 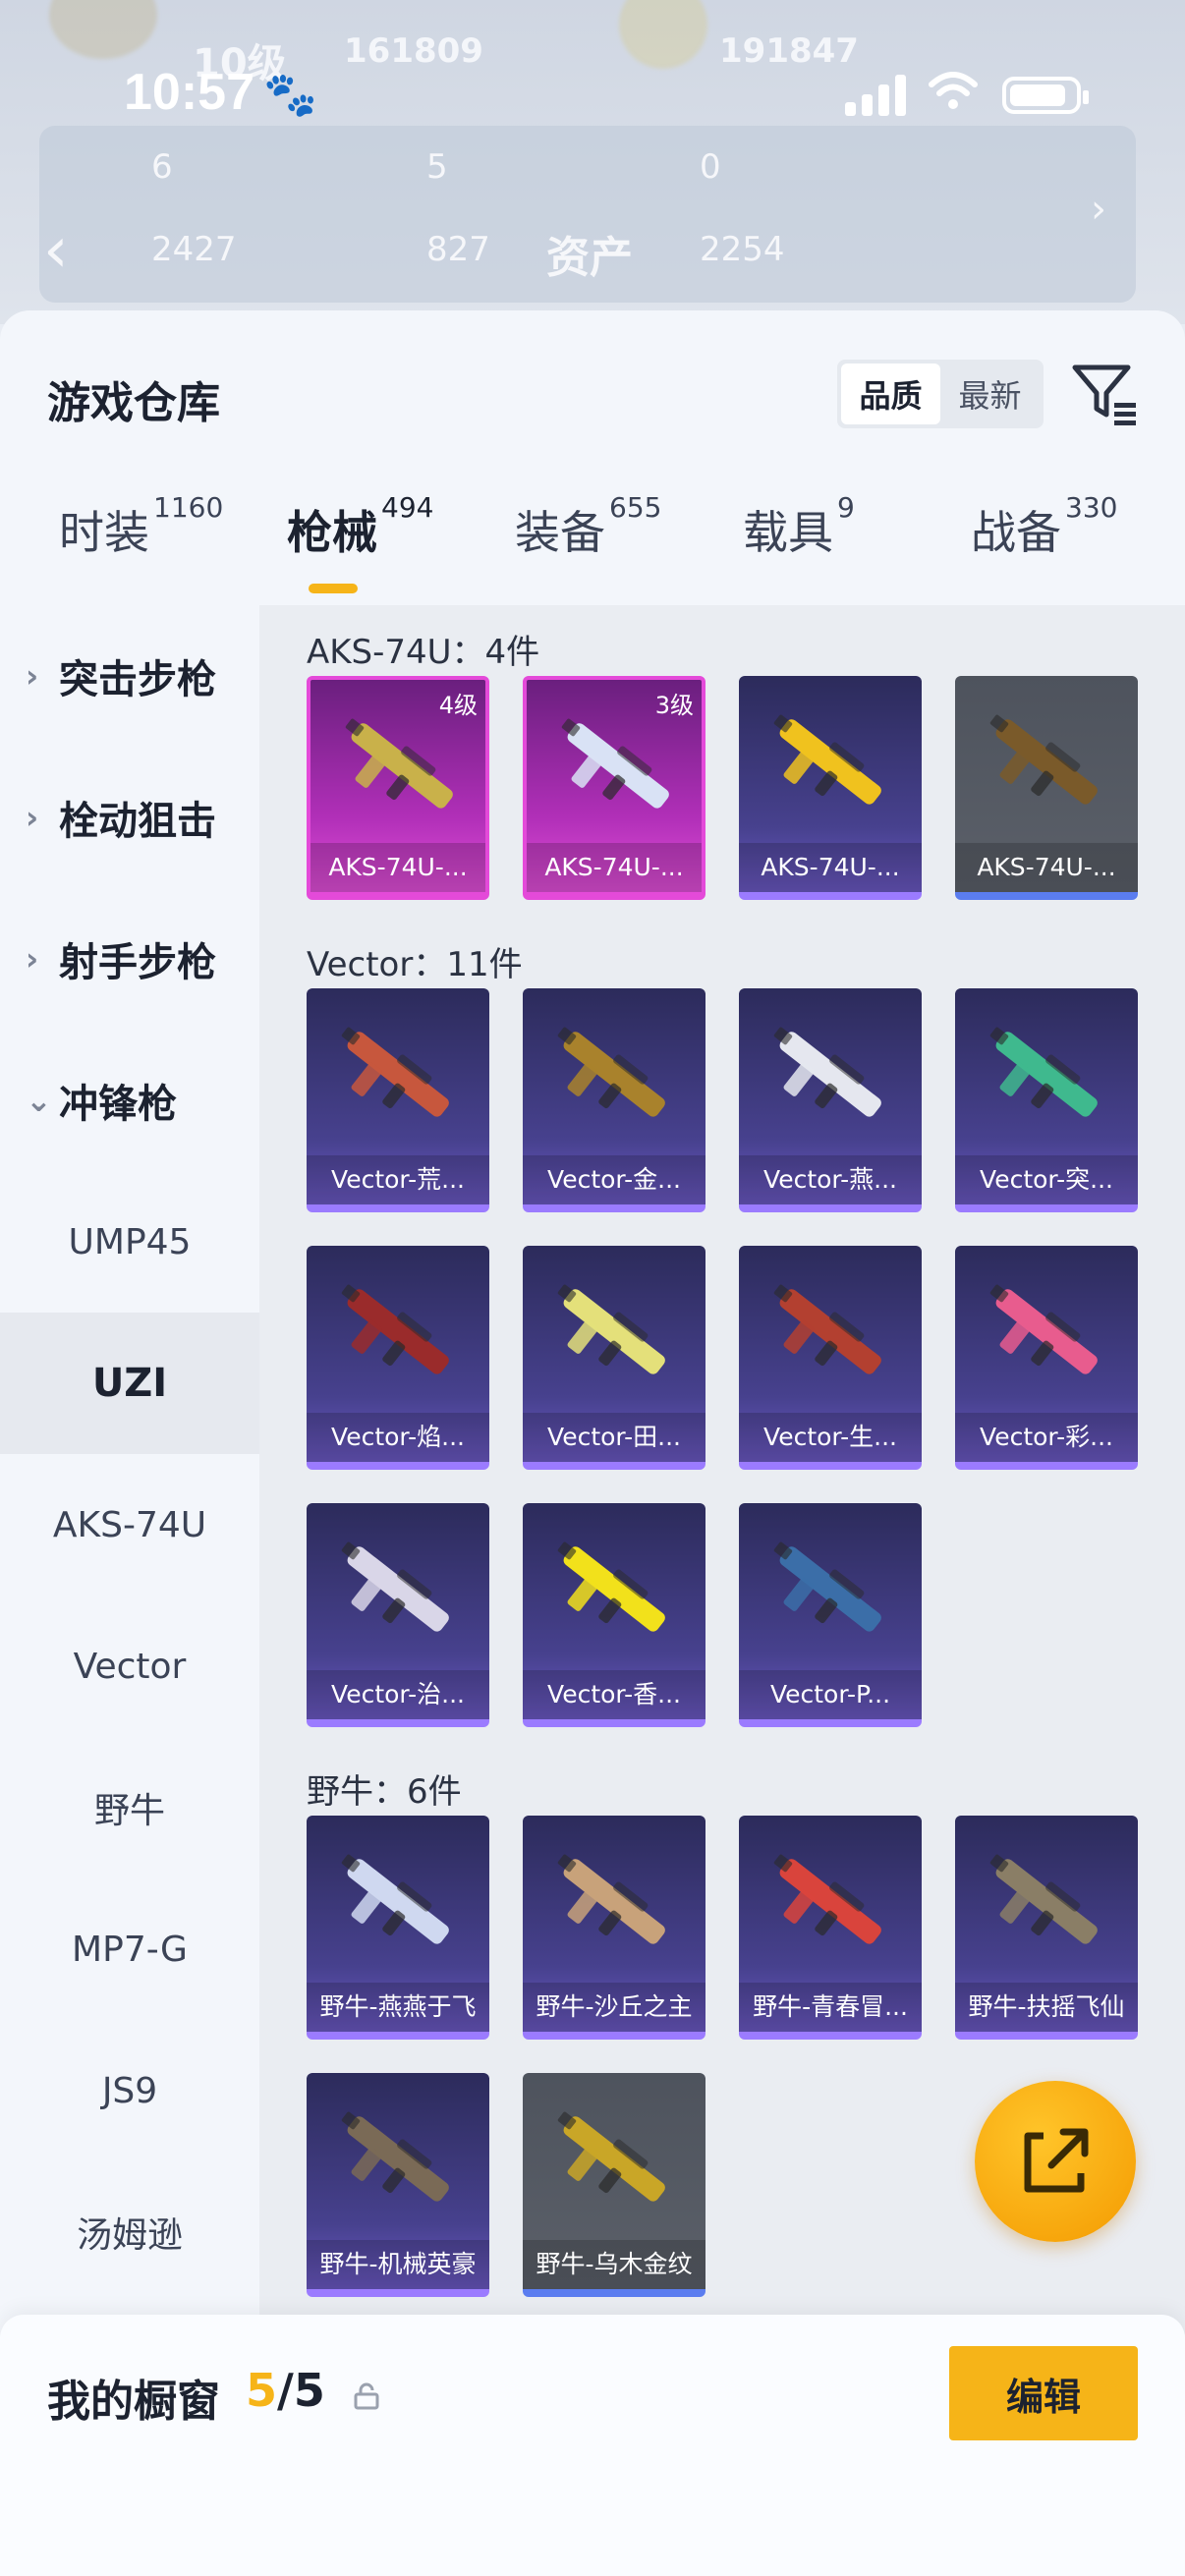 I want to click on battery-icon, so click(x=1045, y=95).